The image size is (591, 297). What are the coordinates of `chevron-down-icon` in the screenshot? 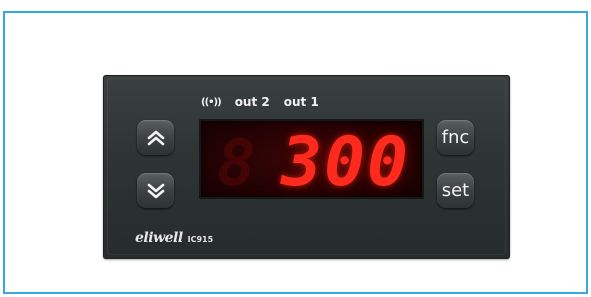 It's located at (155, 190).